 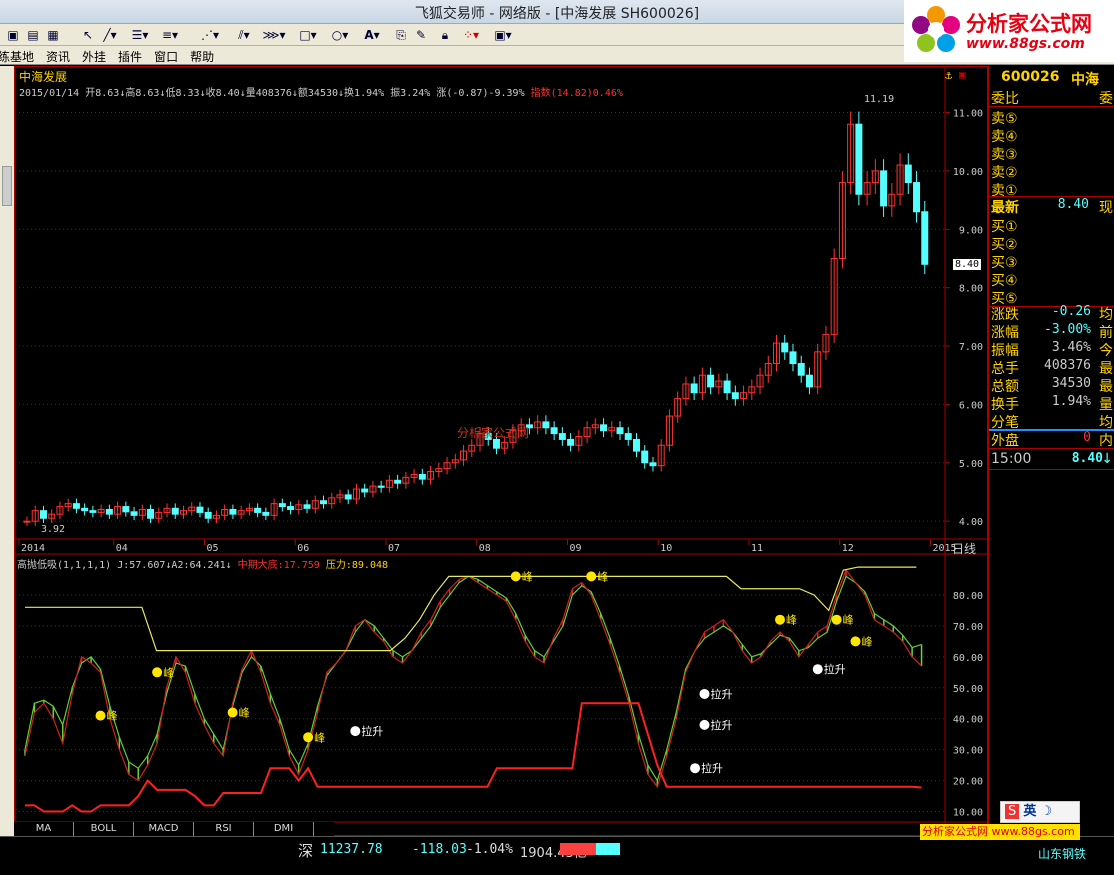 What do you see at coordinates (340, 35) in the screenshot?
I see `ellipse-tool-icon: ○▾` at bounding box center [340, 35].